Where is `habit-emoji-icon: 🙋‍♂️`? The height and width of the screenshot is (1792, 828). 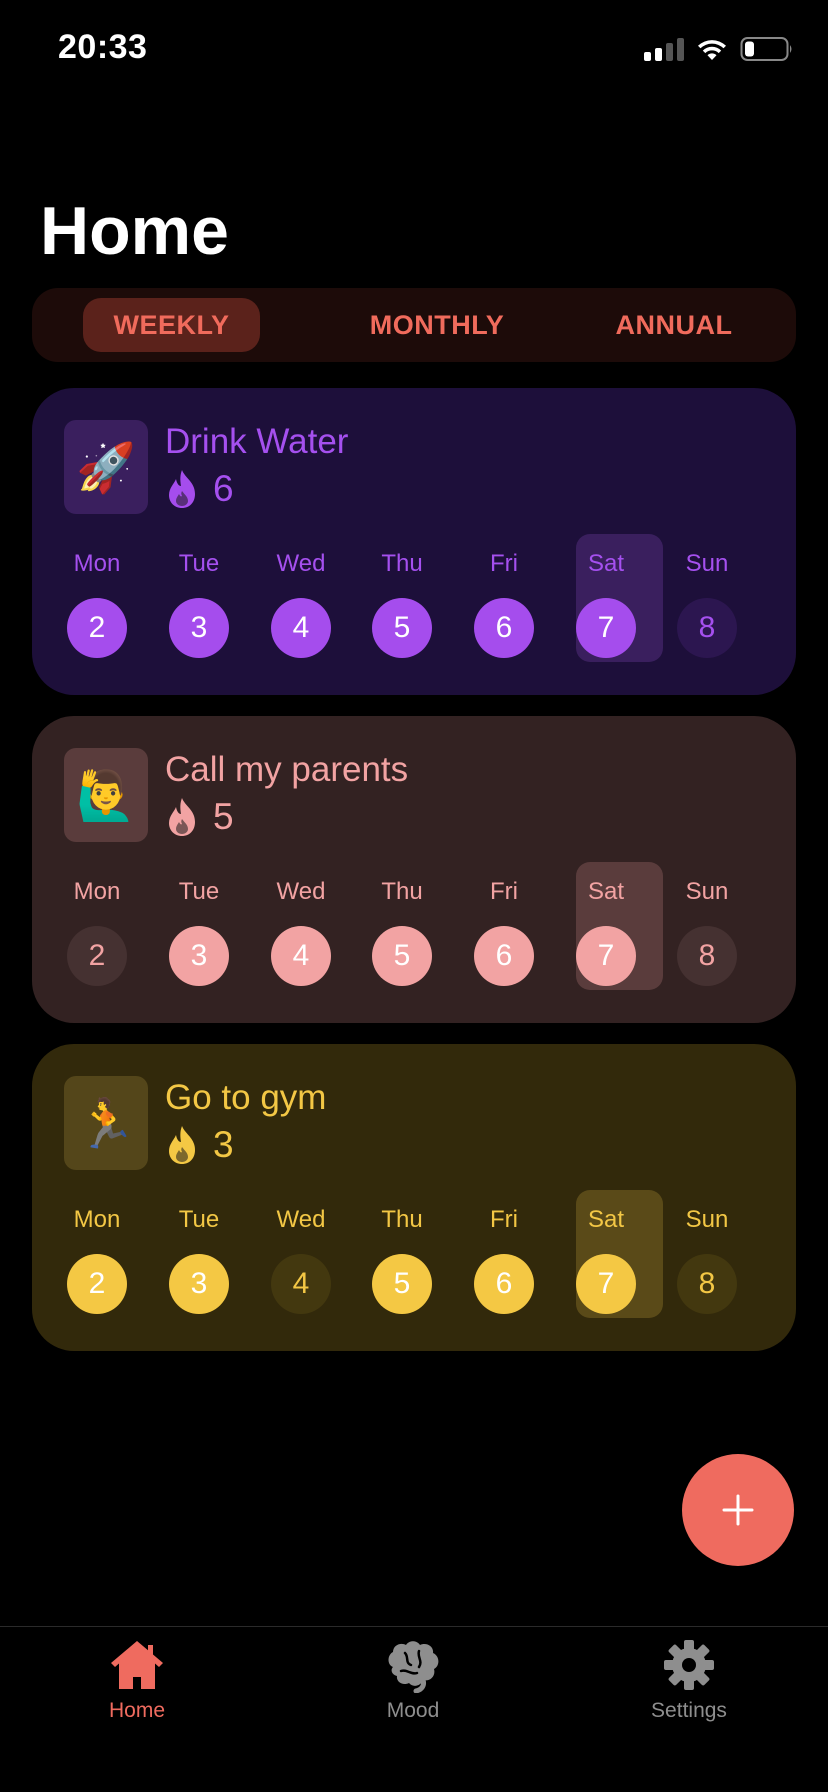 habit-emoji-icon: 🙋‍♂️ is located at coordinates (106, 795).